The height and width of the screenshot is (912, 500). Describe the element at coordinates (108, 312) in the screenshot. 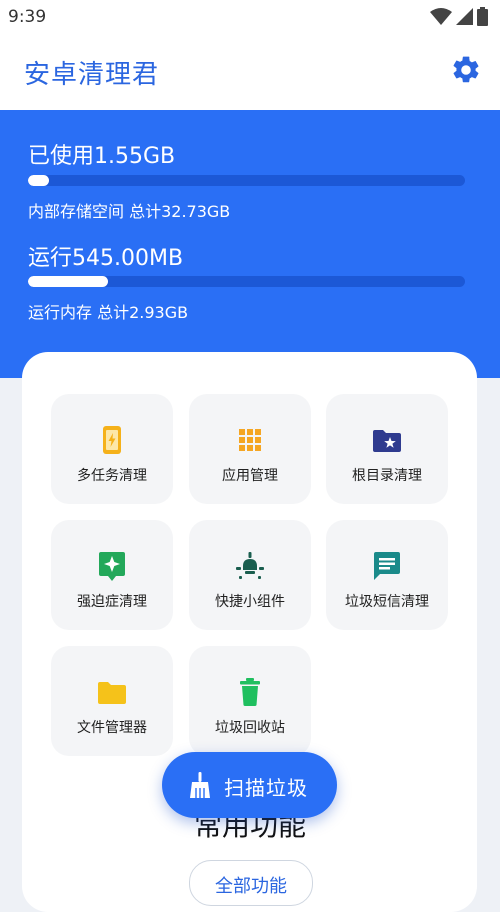

I see `memory-detail-text: 运行内存 总计2.93GB` at that location.